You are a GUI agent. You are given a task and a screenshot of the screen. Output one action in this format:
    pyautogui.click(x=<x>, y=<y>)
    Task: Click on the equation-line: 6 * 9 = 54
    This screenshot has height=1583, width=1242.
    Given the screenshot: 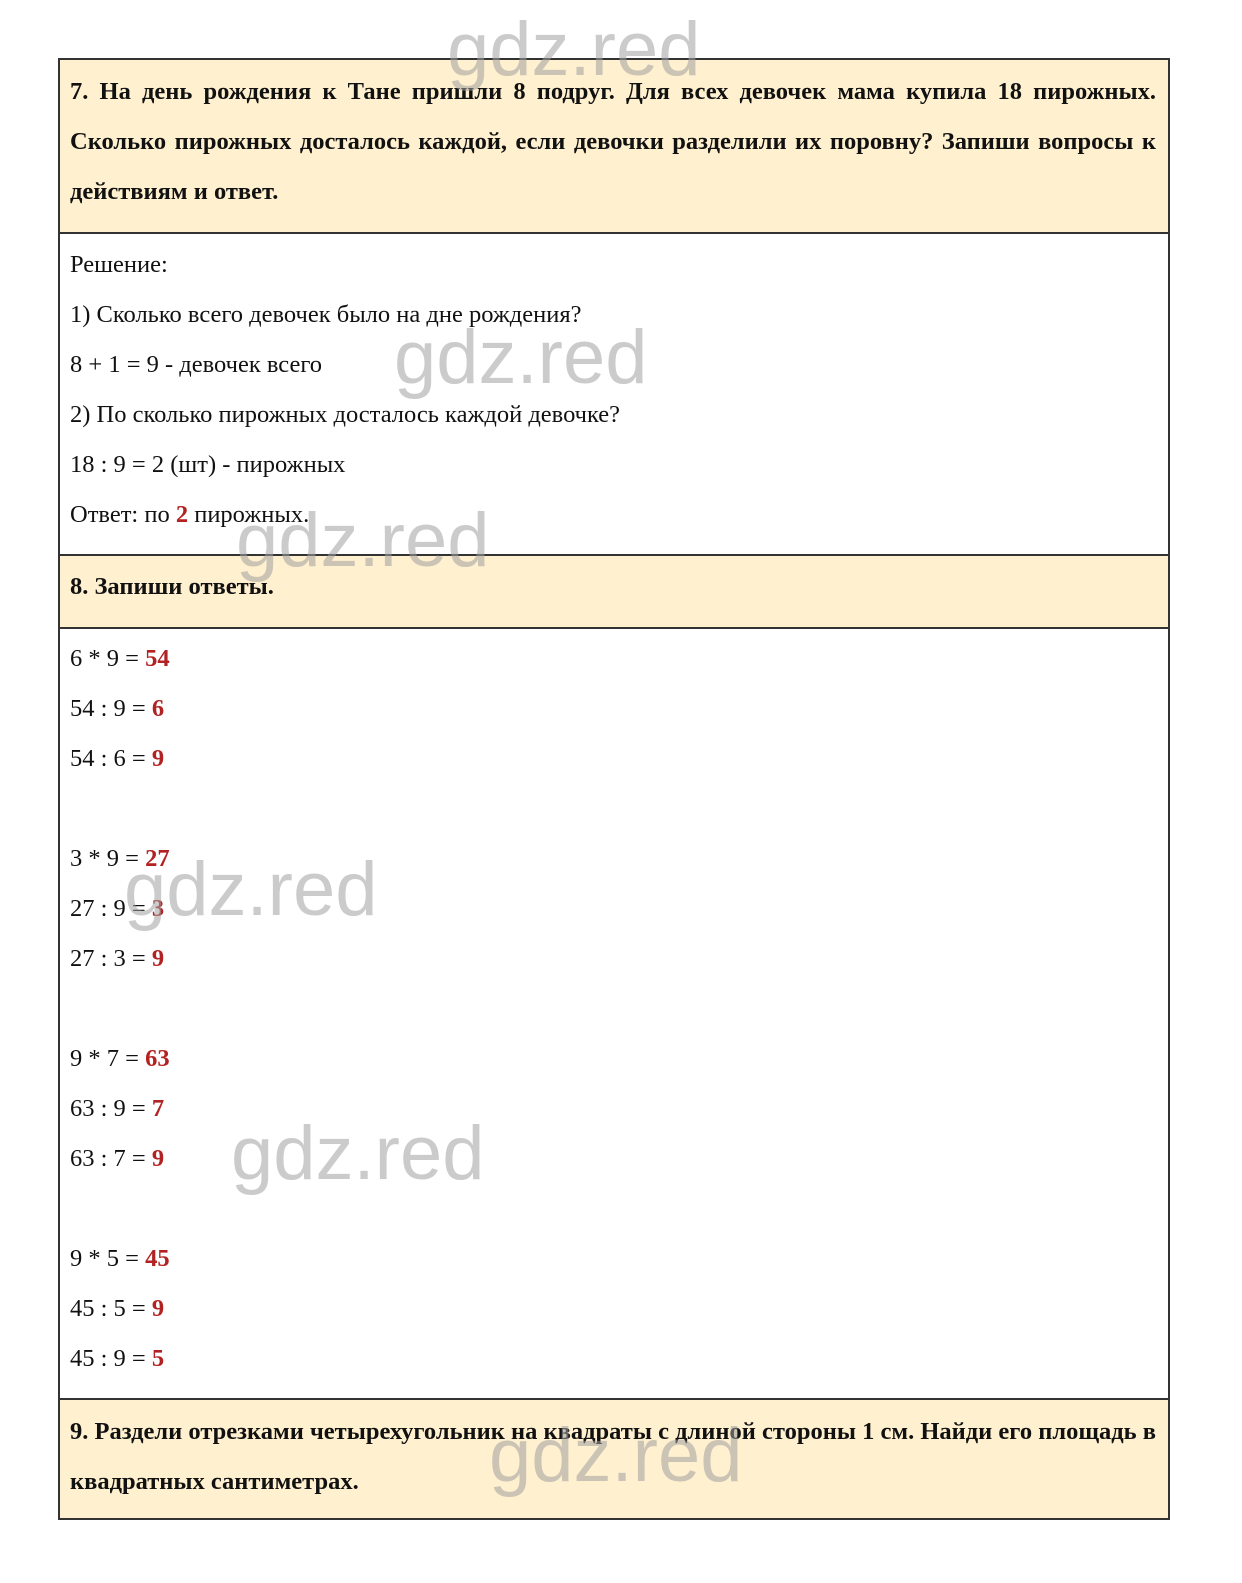 What is the action you would take?
    pyautogui.click(x=613, y=659)
    